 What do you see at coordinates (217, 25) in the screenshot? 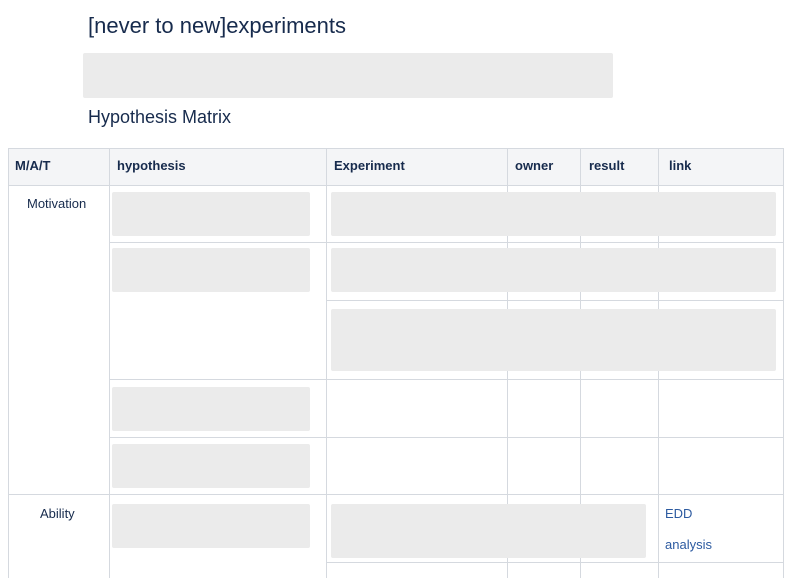
I see `page-title: [never to new]experiments` at bounding box center [217, 25].